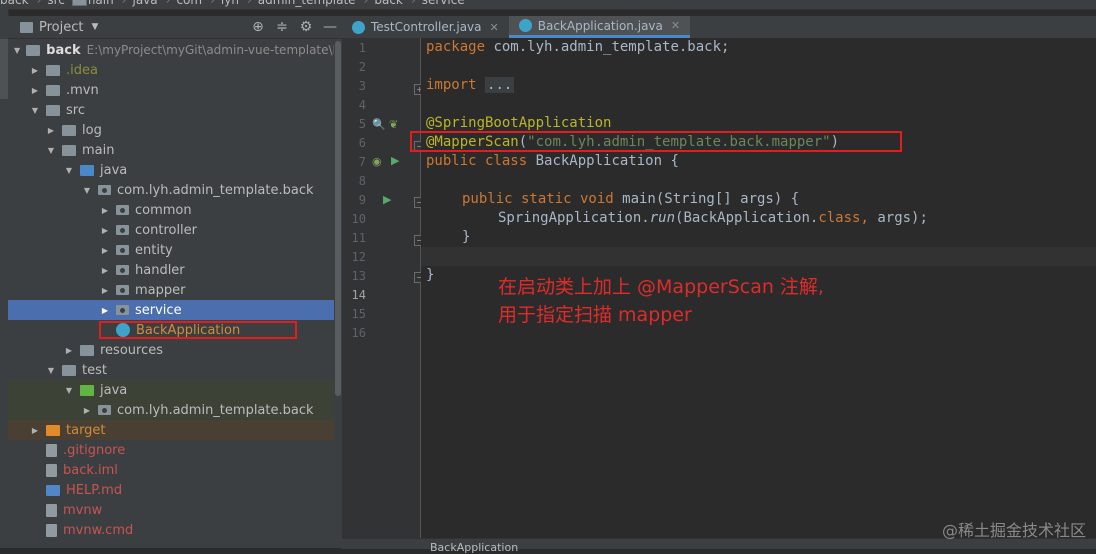  I want to click on java-class-icon, so click(358, 27).